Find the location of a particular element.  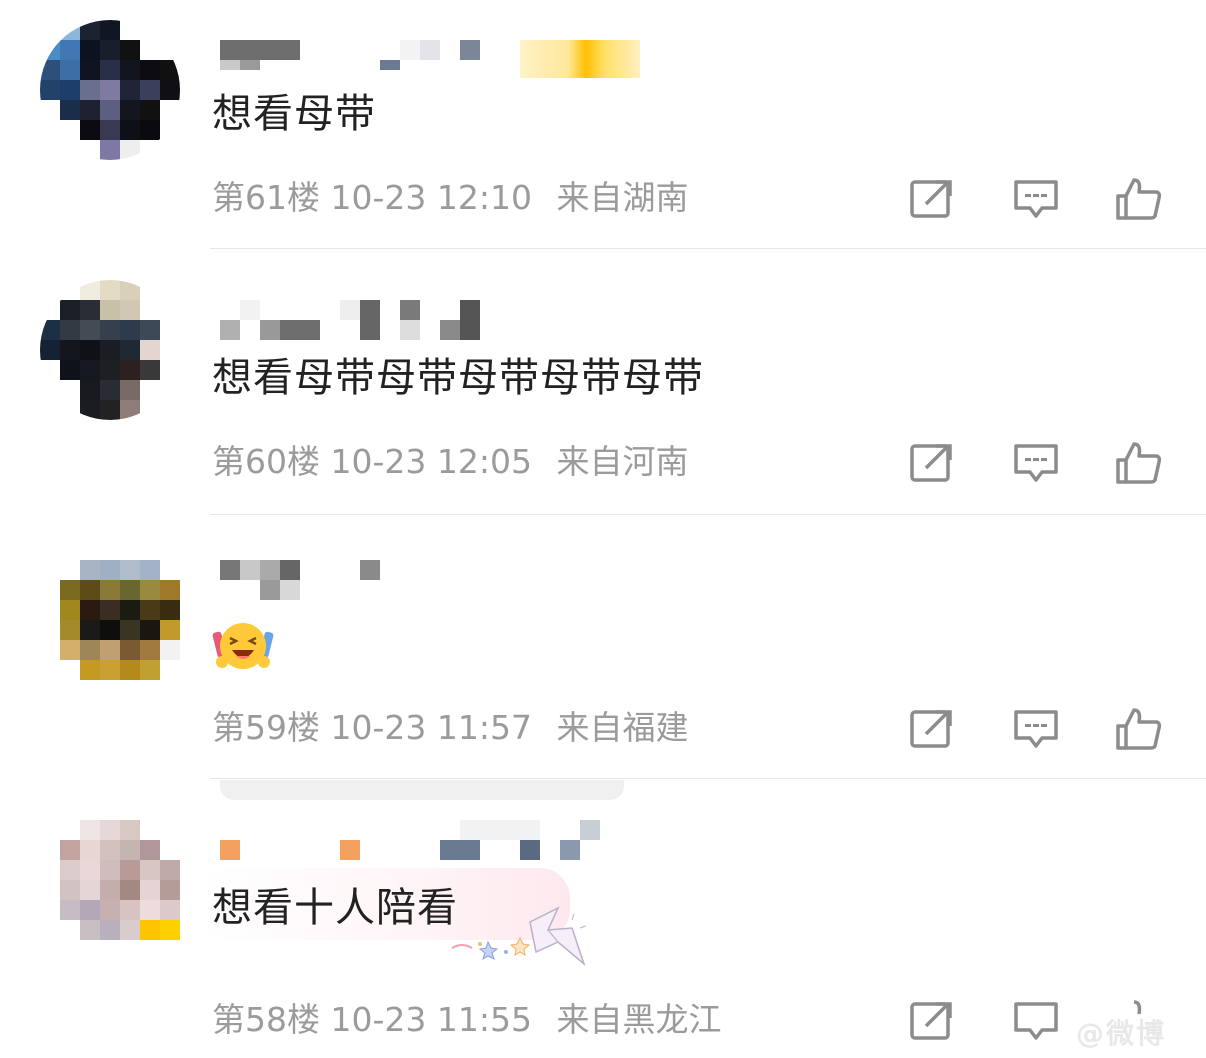

comment-meta: 第58楼 10-23 11:55 来自黑龙江 is located at coordinates (466, 1020).